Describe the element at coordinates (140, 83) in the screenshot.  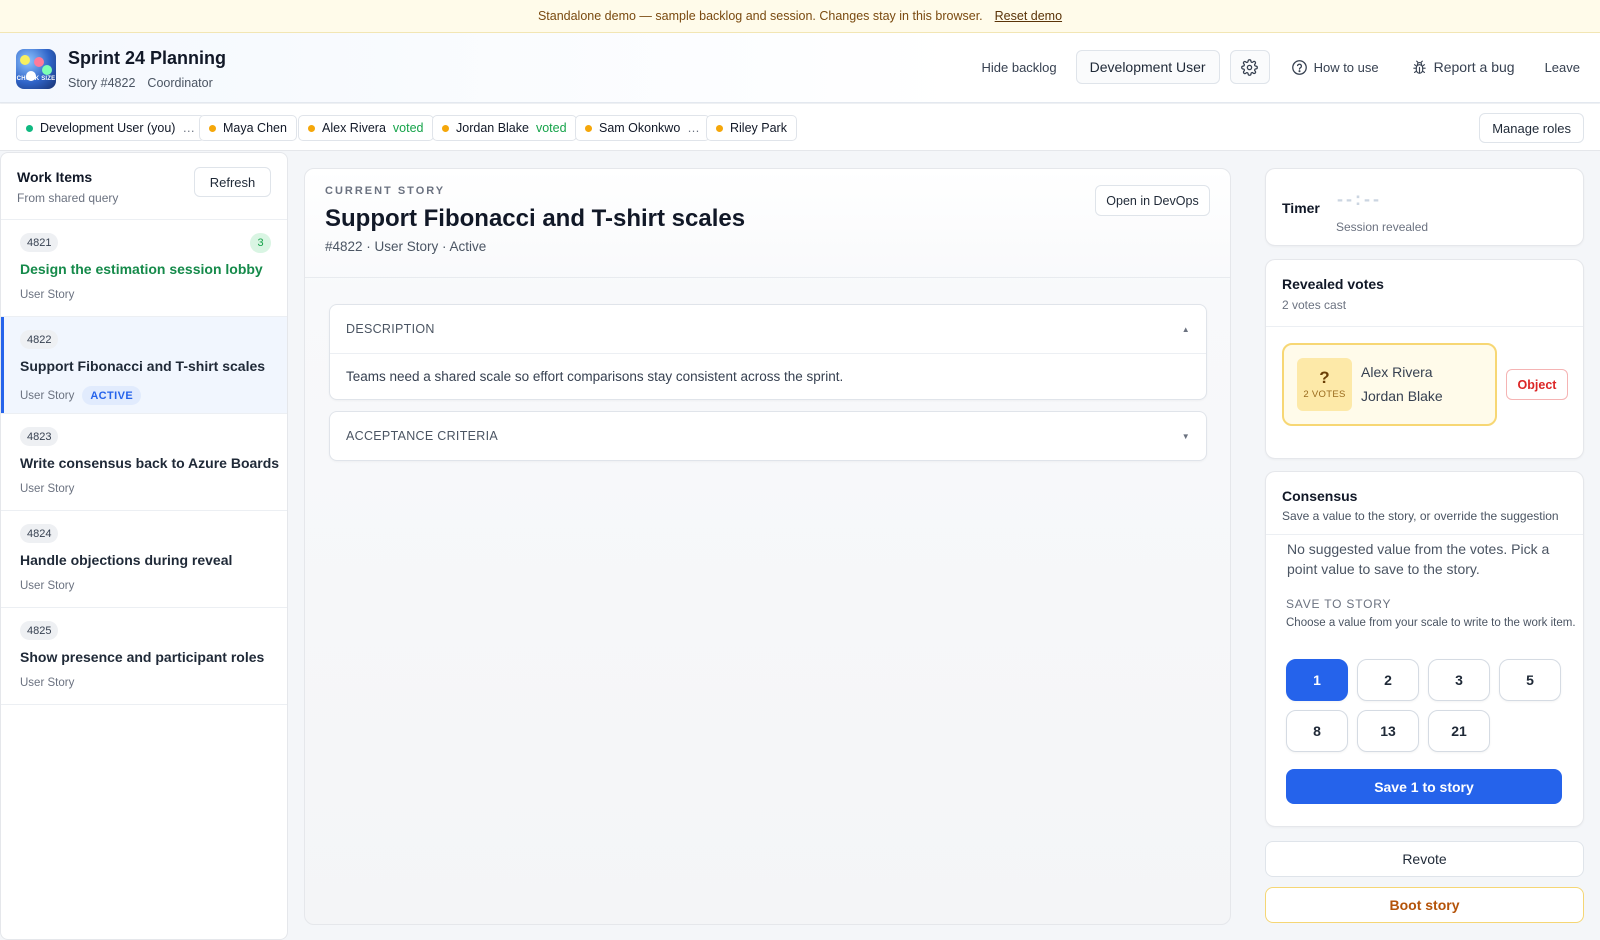
I see `session-subtitle: Story #4822 Coordinator` at that location.